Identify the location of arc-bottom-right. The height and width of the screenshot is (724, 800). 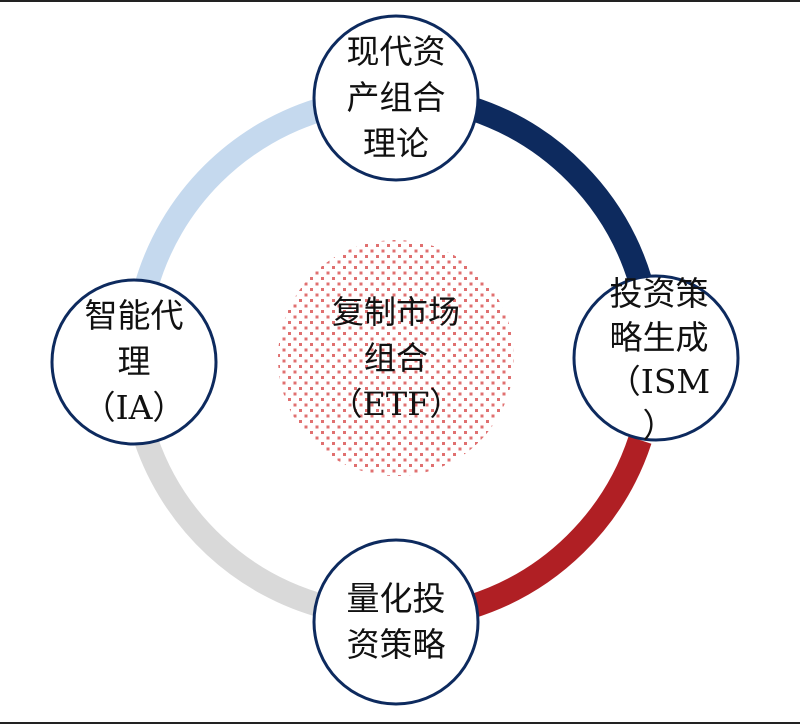
(559, 527).